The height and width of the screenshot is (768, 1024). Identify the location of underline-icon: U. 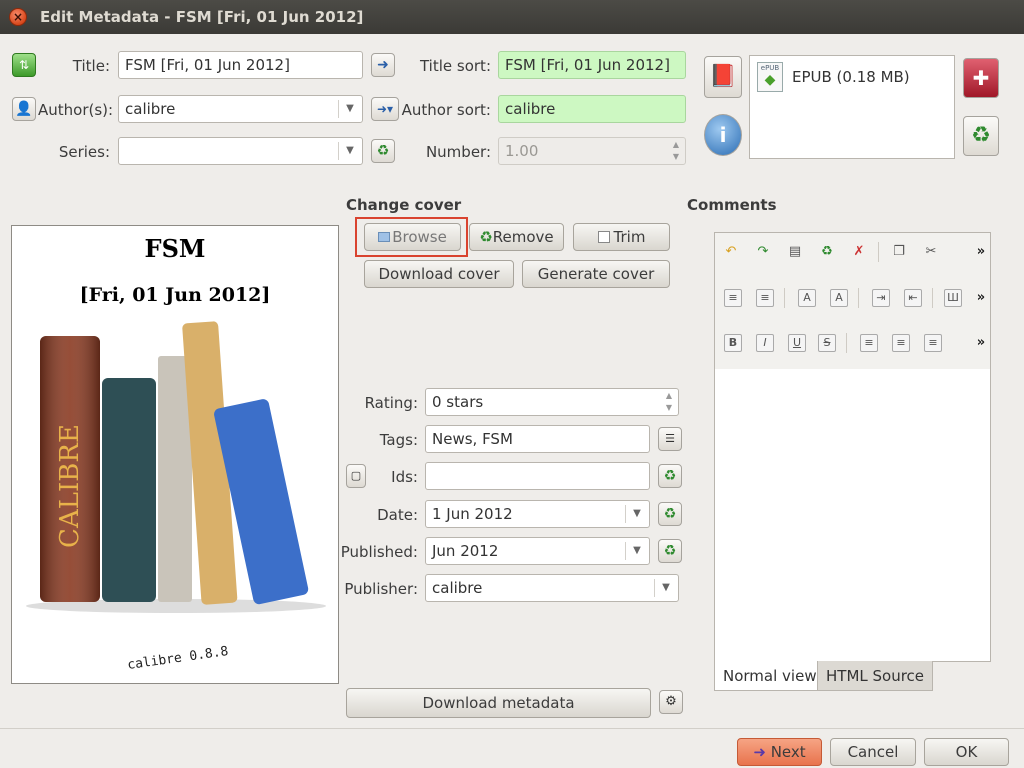
(797, 343).